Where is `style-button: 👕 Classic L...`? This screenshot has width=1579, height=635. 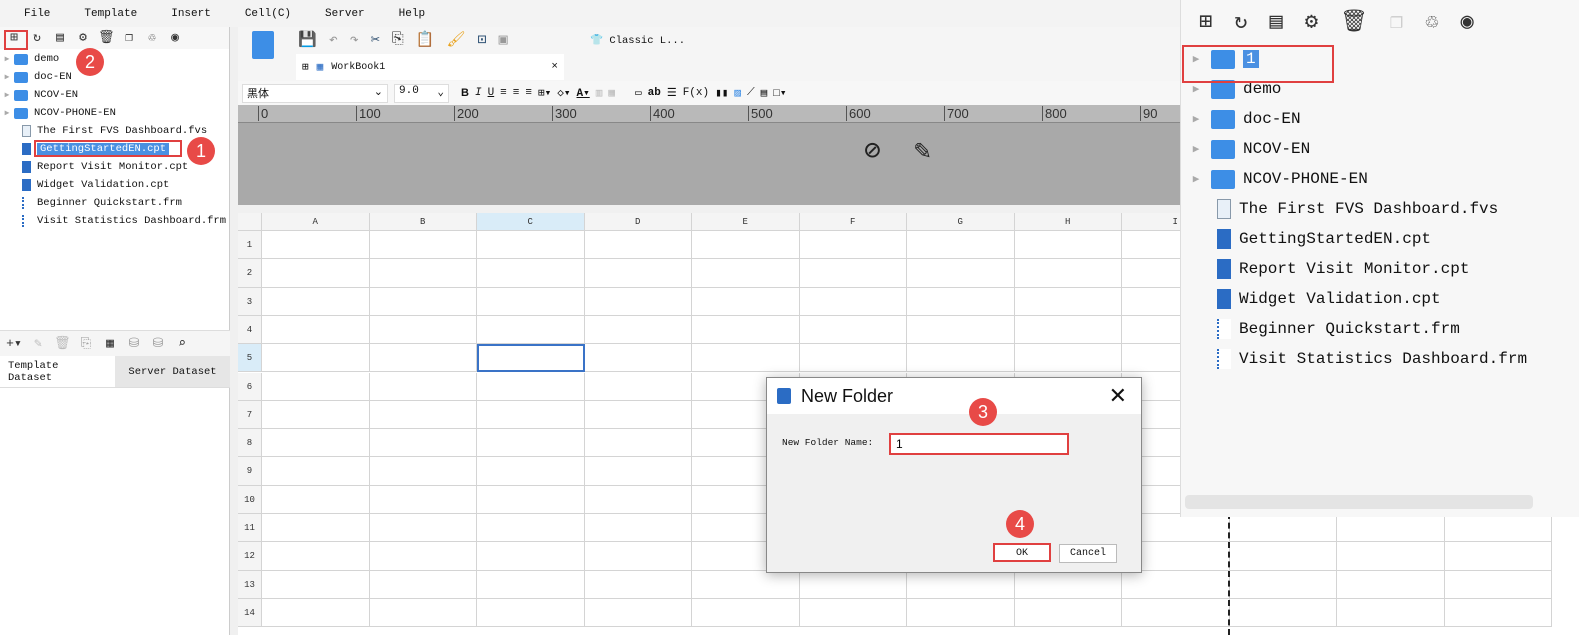
style-button: 👕 Classic L... is located at coordinates (637, 40).